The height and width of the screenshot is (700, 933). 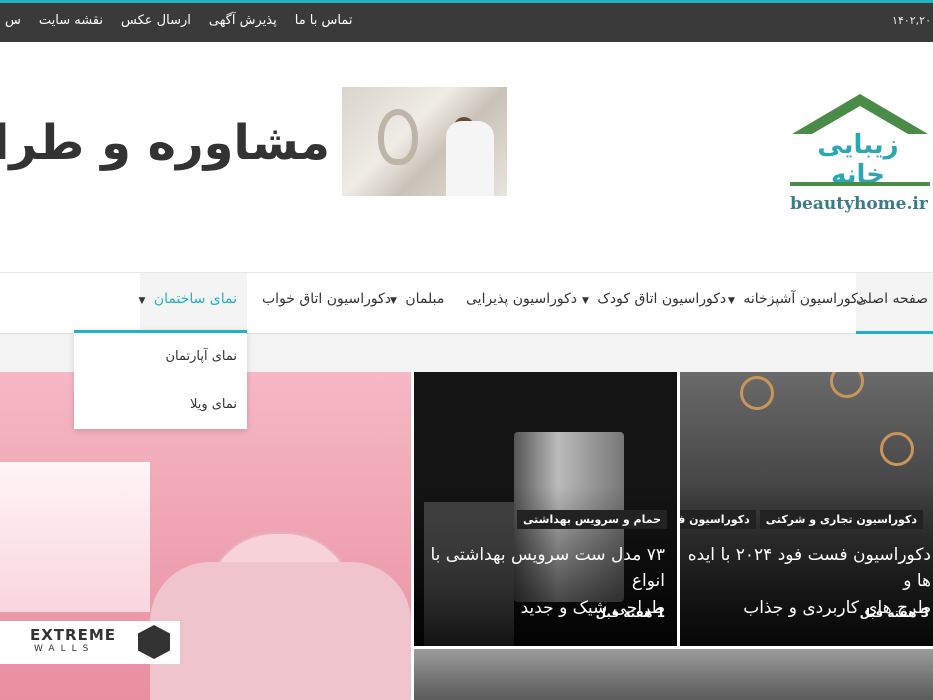 I want to click on nav-item-building-facade: نمای ساختمان ▼, so click(x=192, y=303).